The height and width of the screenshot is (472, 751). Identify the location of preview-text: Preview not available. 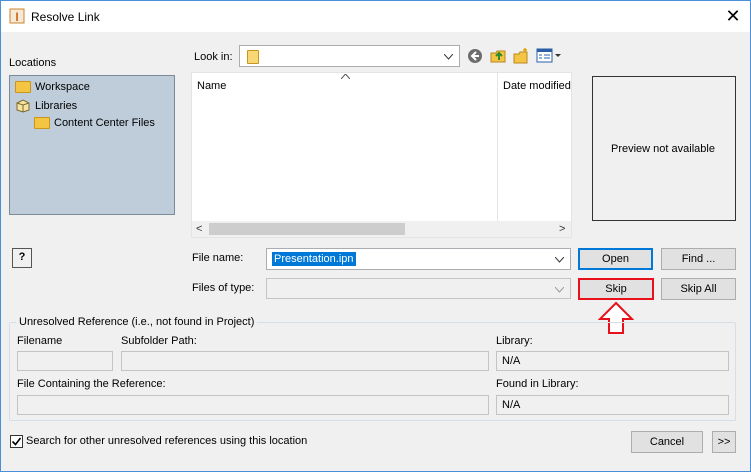
(663, 149).